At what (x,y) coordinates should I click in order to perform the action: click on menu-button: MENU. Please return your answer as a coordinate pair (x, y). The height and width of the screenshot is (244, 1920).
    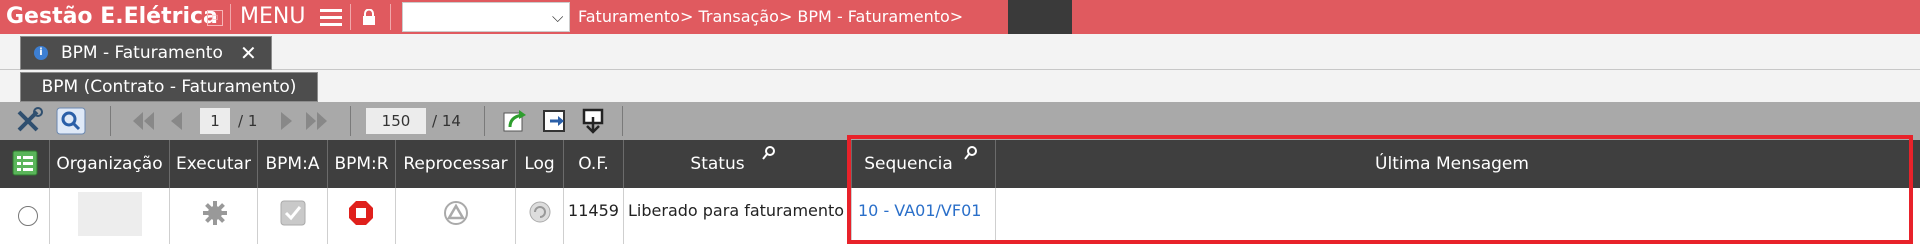
    Looking at the image, I should click on (272, 17).